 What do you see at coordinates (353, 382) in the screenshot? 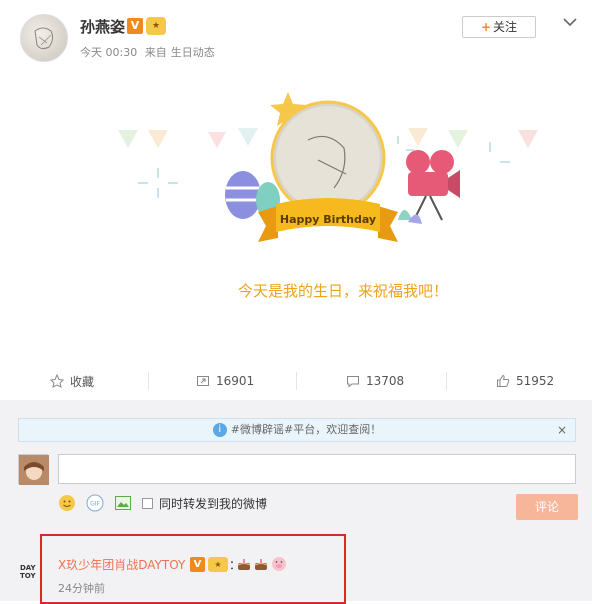
I see `comment-icon` at bounding box center [353, 382].